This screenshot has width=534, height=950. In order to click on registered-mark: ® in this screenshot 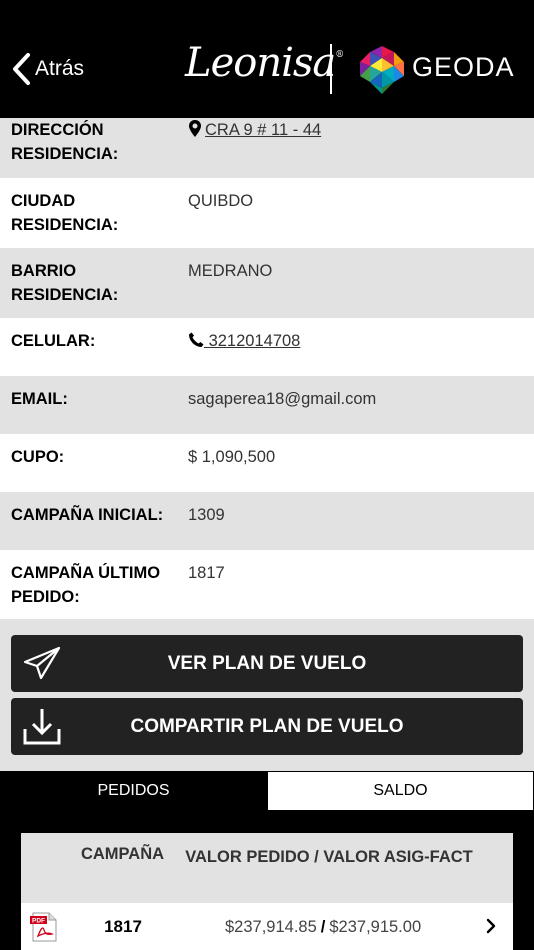, I will do `click(339, 55)`.